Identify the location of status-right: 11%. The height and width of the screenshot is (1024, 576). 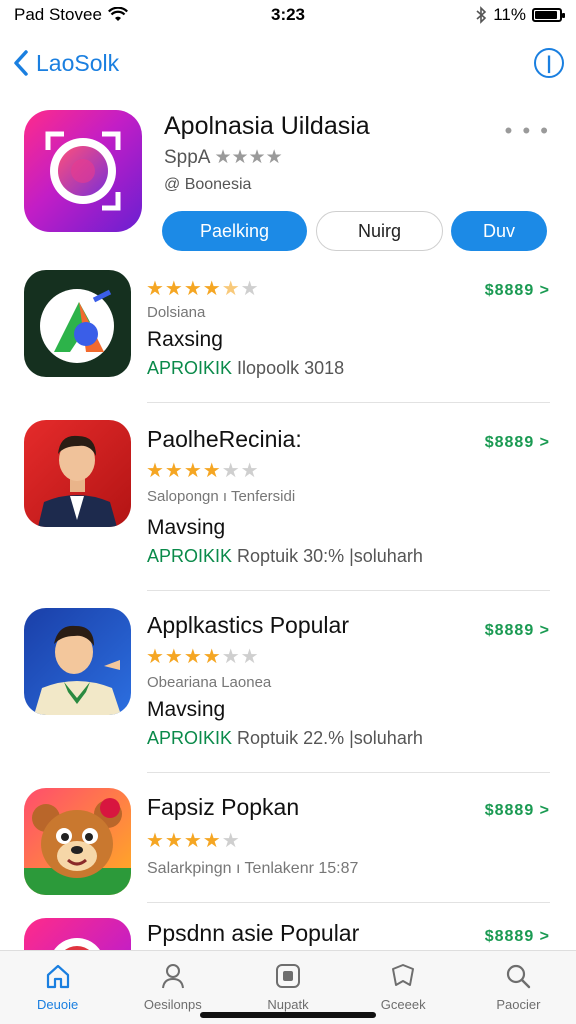
(463, 15).